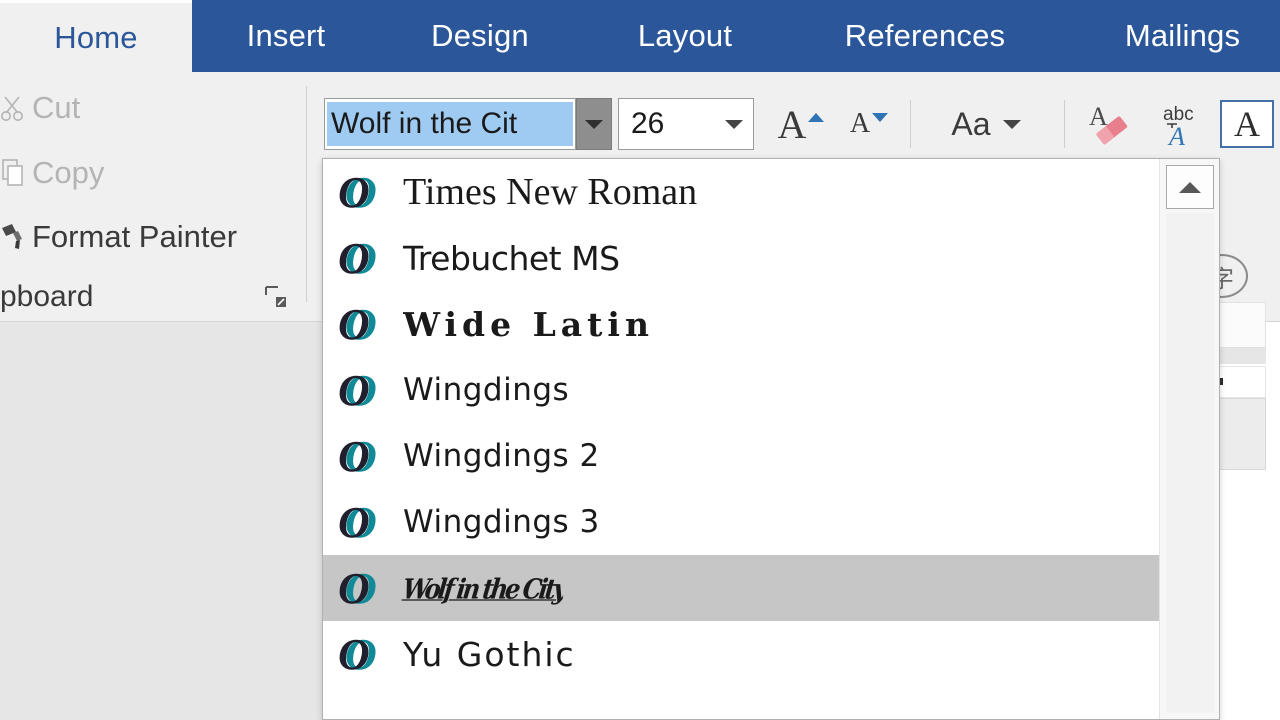 This screenshot has height=720, width=1280. I want to click on change-case-button: Aa, so click(986, 124).